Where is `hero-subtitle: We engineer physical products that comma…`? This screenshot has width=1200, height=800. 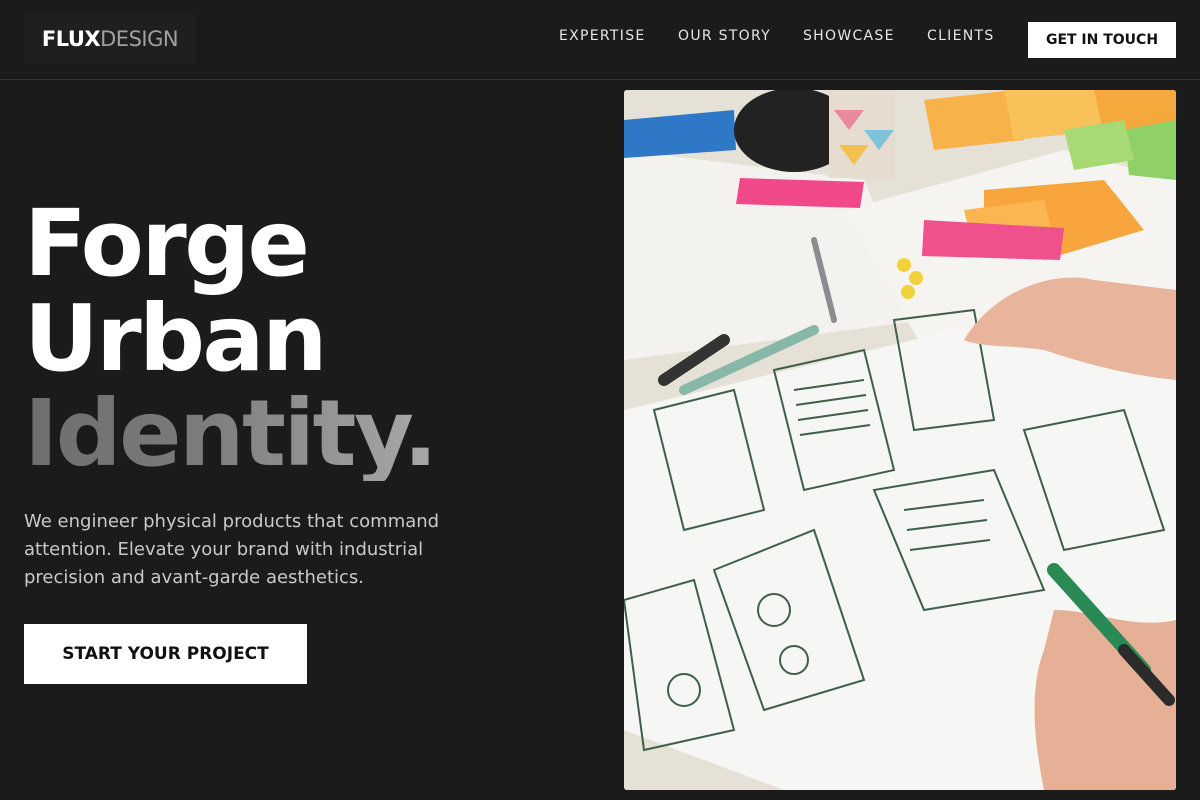
hero-subtitle: We engineer physical products that comma… is located at coordinates (232, 549).